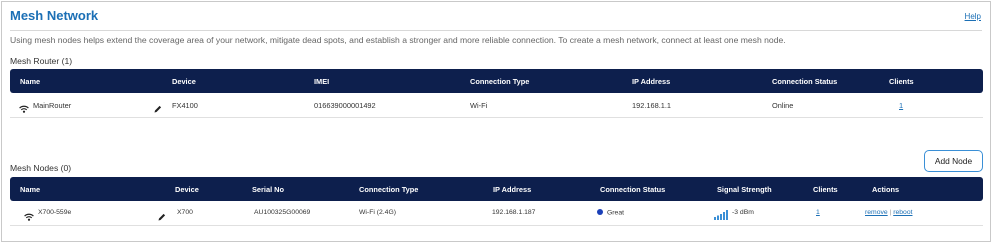 This screenshot has width=992, height=243. What do you see at coordinates (633, 189) in the screenshot?
I see `nodes-col-connection-status: Connection Status` at bounding box center [633, 189].